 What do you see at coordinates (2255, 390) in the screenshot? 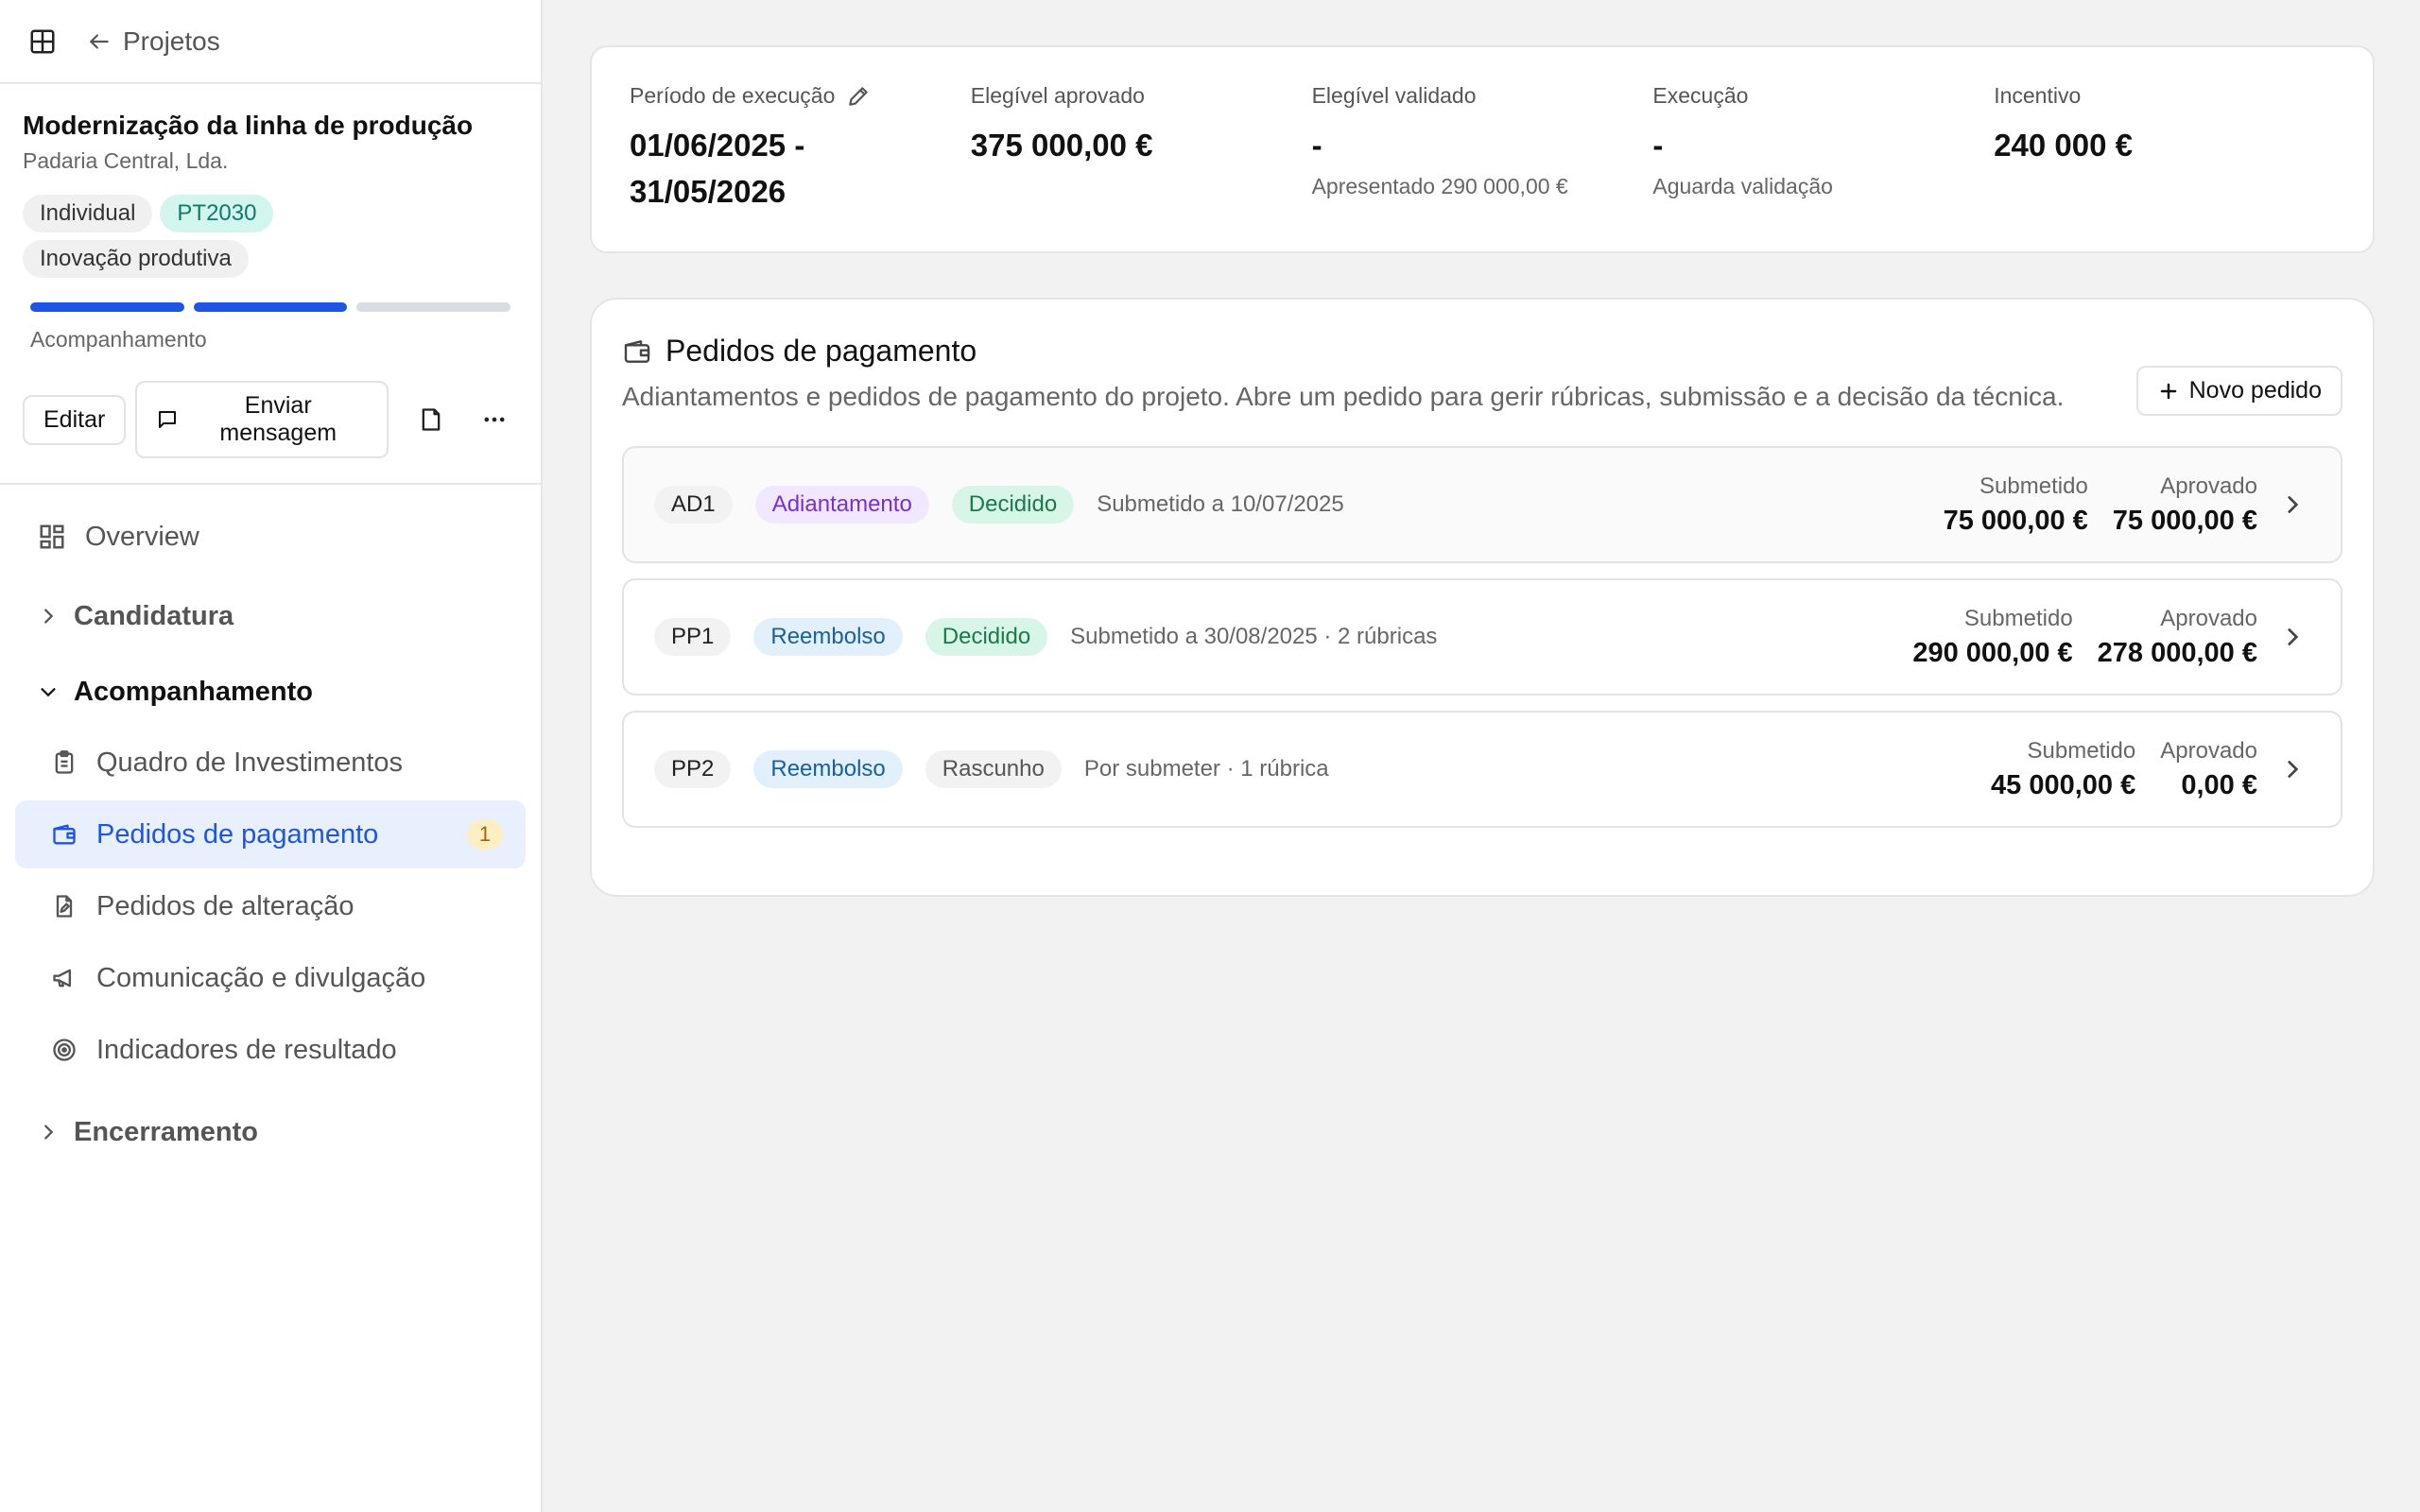
I see `new-request-label: Novo pedido` at bounding box center [2255, 390].